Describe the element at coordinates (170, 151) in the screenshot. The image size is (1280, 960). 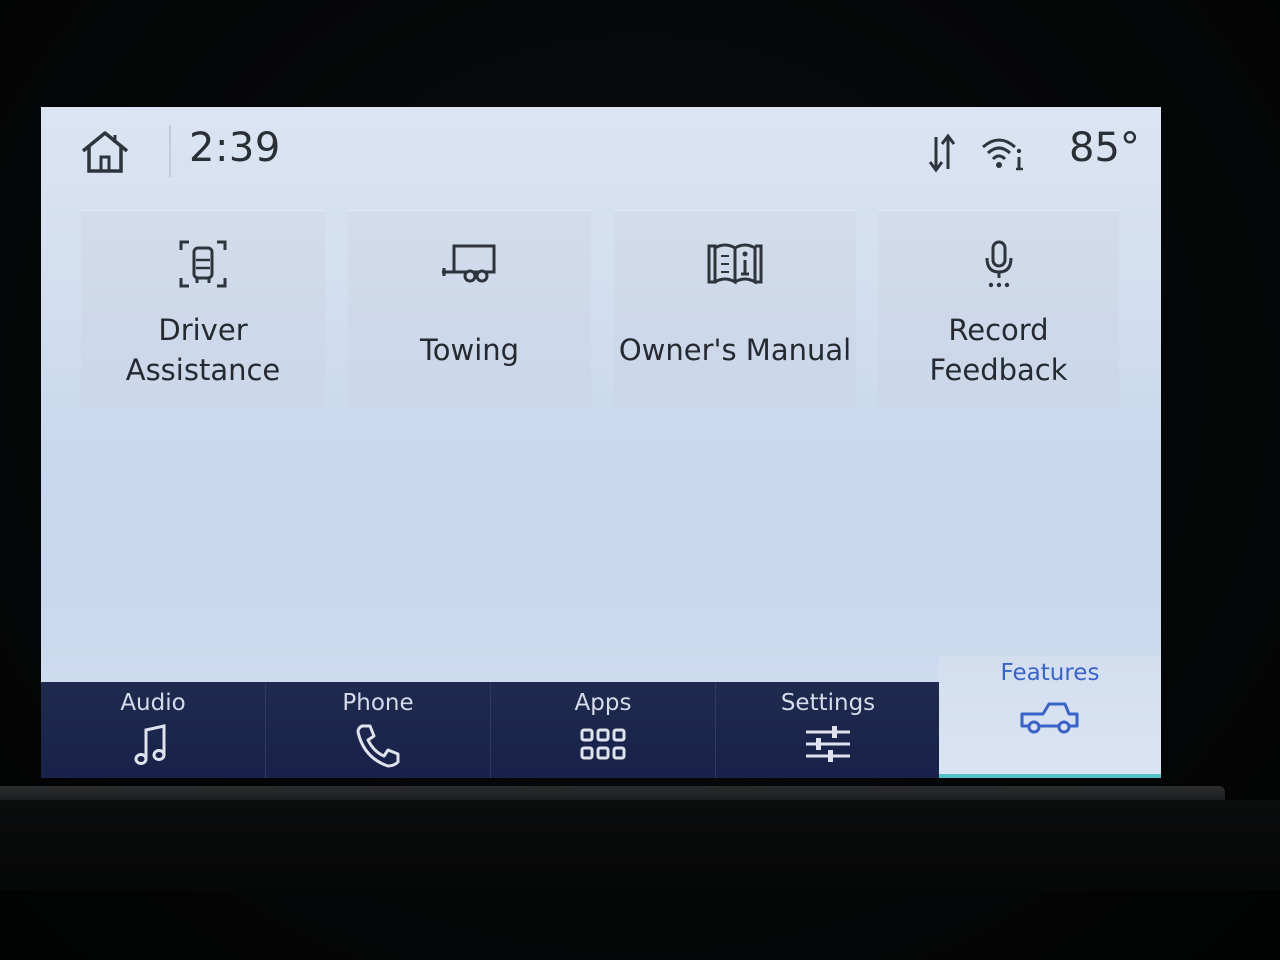
I see `status-divider` at that location.